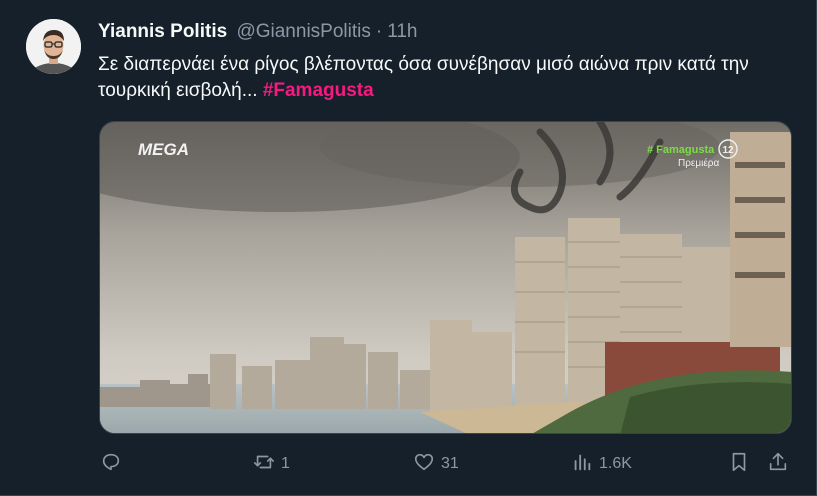  I want to click on action-bar: 1 31 1.6K, so click(408, 464).